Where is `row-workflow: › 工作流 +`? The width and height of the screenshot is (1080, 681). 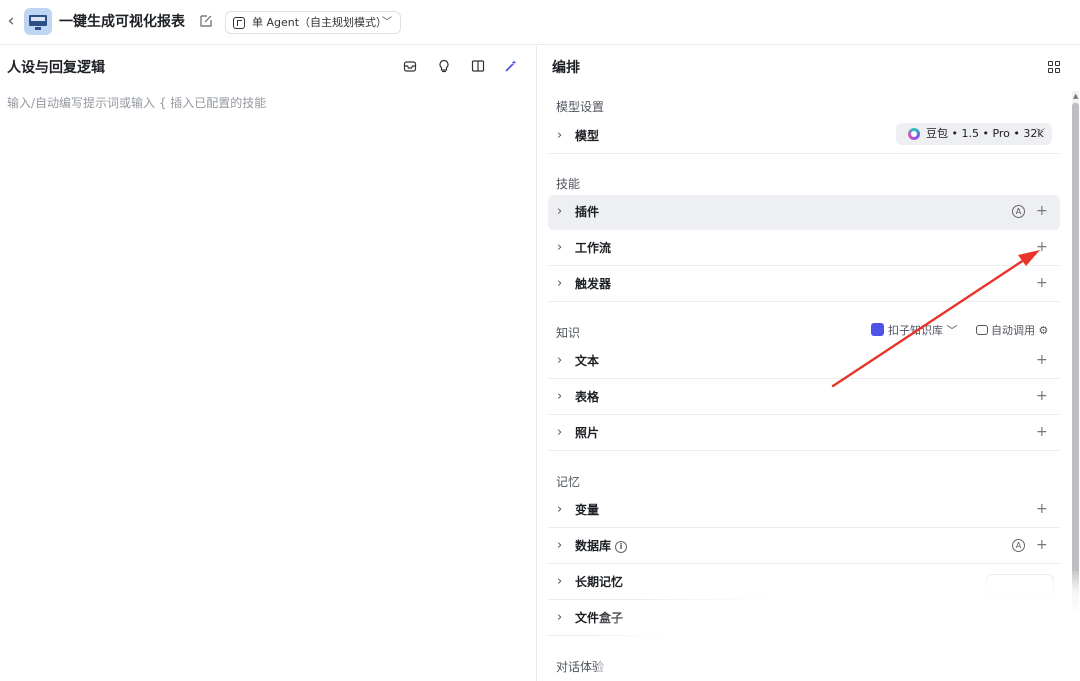 row-workflow: › 工作流 + is located at coordinates (804, 248).